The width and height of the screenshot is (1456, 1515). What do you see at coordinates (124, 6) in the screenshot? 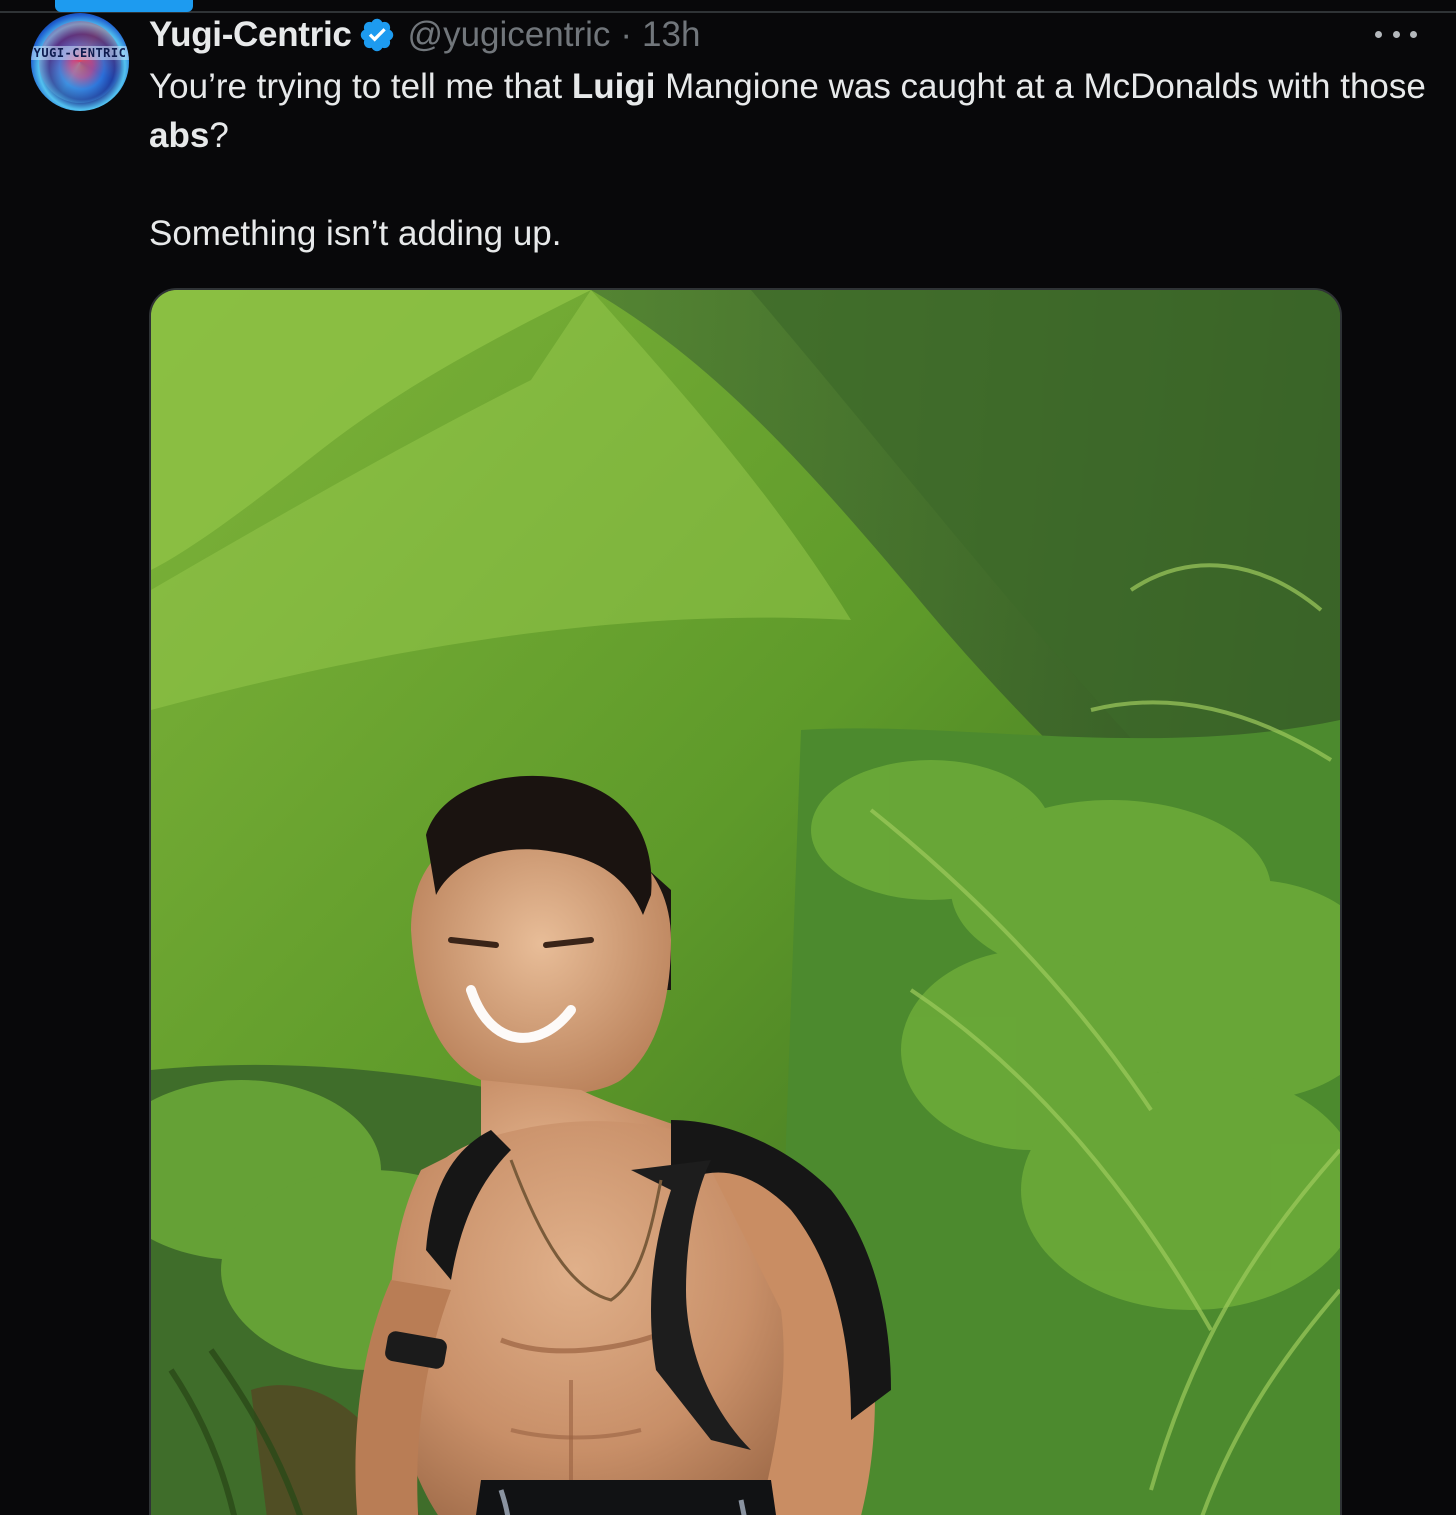
I see `tab-indicator` at bounding box center [124, 6].